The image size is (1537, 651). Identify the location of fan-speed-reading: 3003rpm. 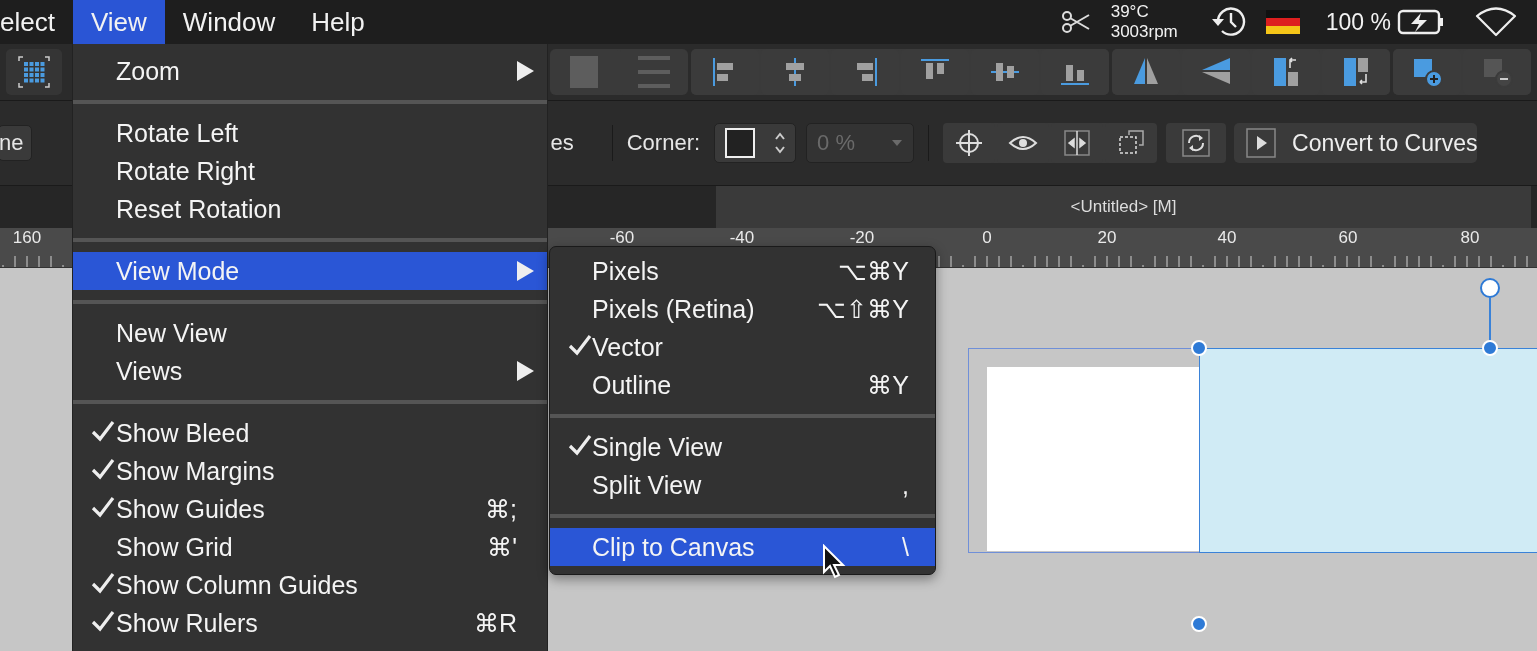
(1144, 32).